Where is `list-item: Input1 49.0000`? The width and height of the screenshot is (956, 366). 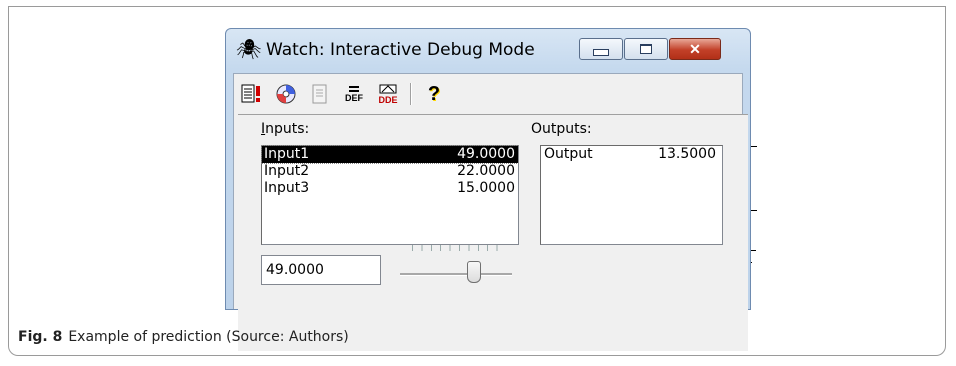 list-item: Input1 49.0000 is located at coordinates (390, 154).